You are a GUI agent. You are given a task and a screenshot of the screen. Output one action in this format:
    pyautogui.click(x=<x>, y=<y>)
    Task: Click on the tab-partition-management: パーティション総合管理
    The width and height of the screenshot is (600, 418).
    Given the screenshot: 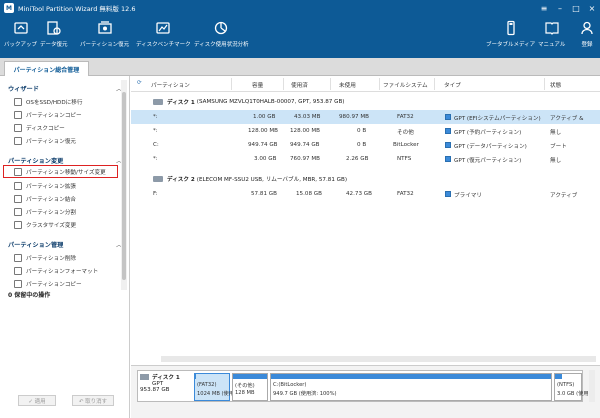 What is the action you would take?
    pyautogui.click(x=46, y=68)
    